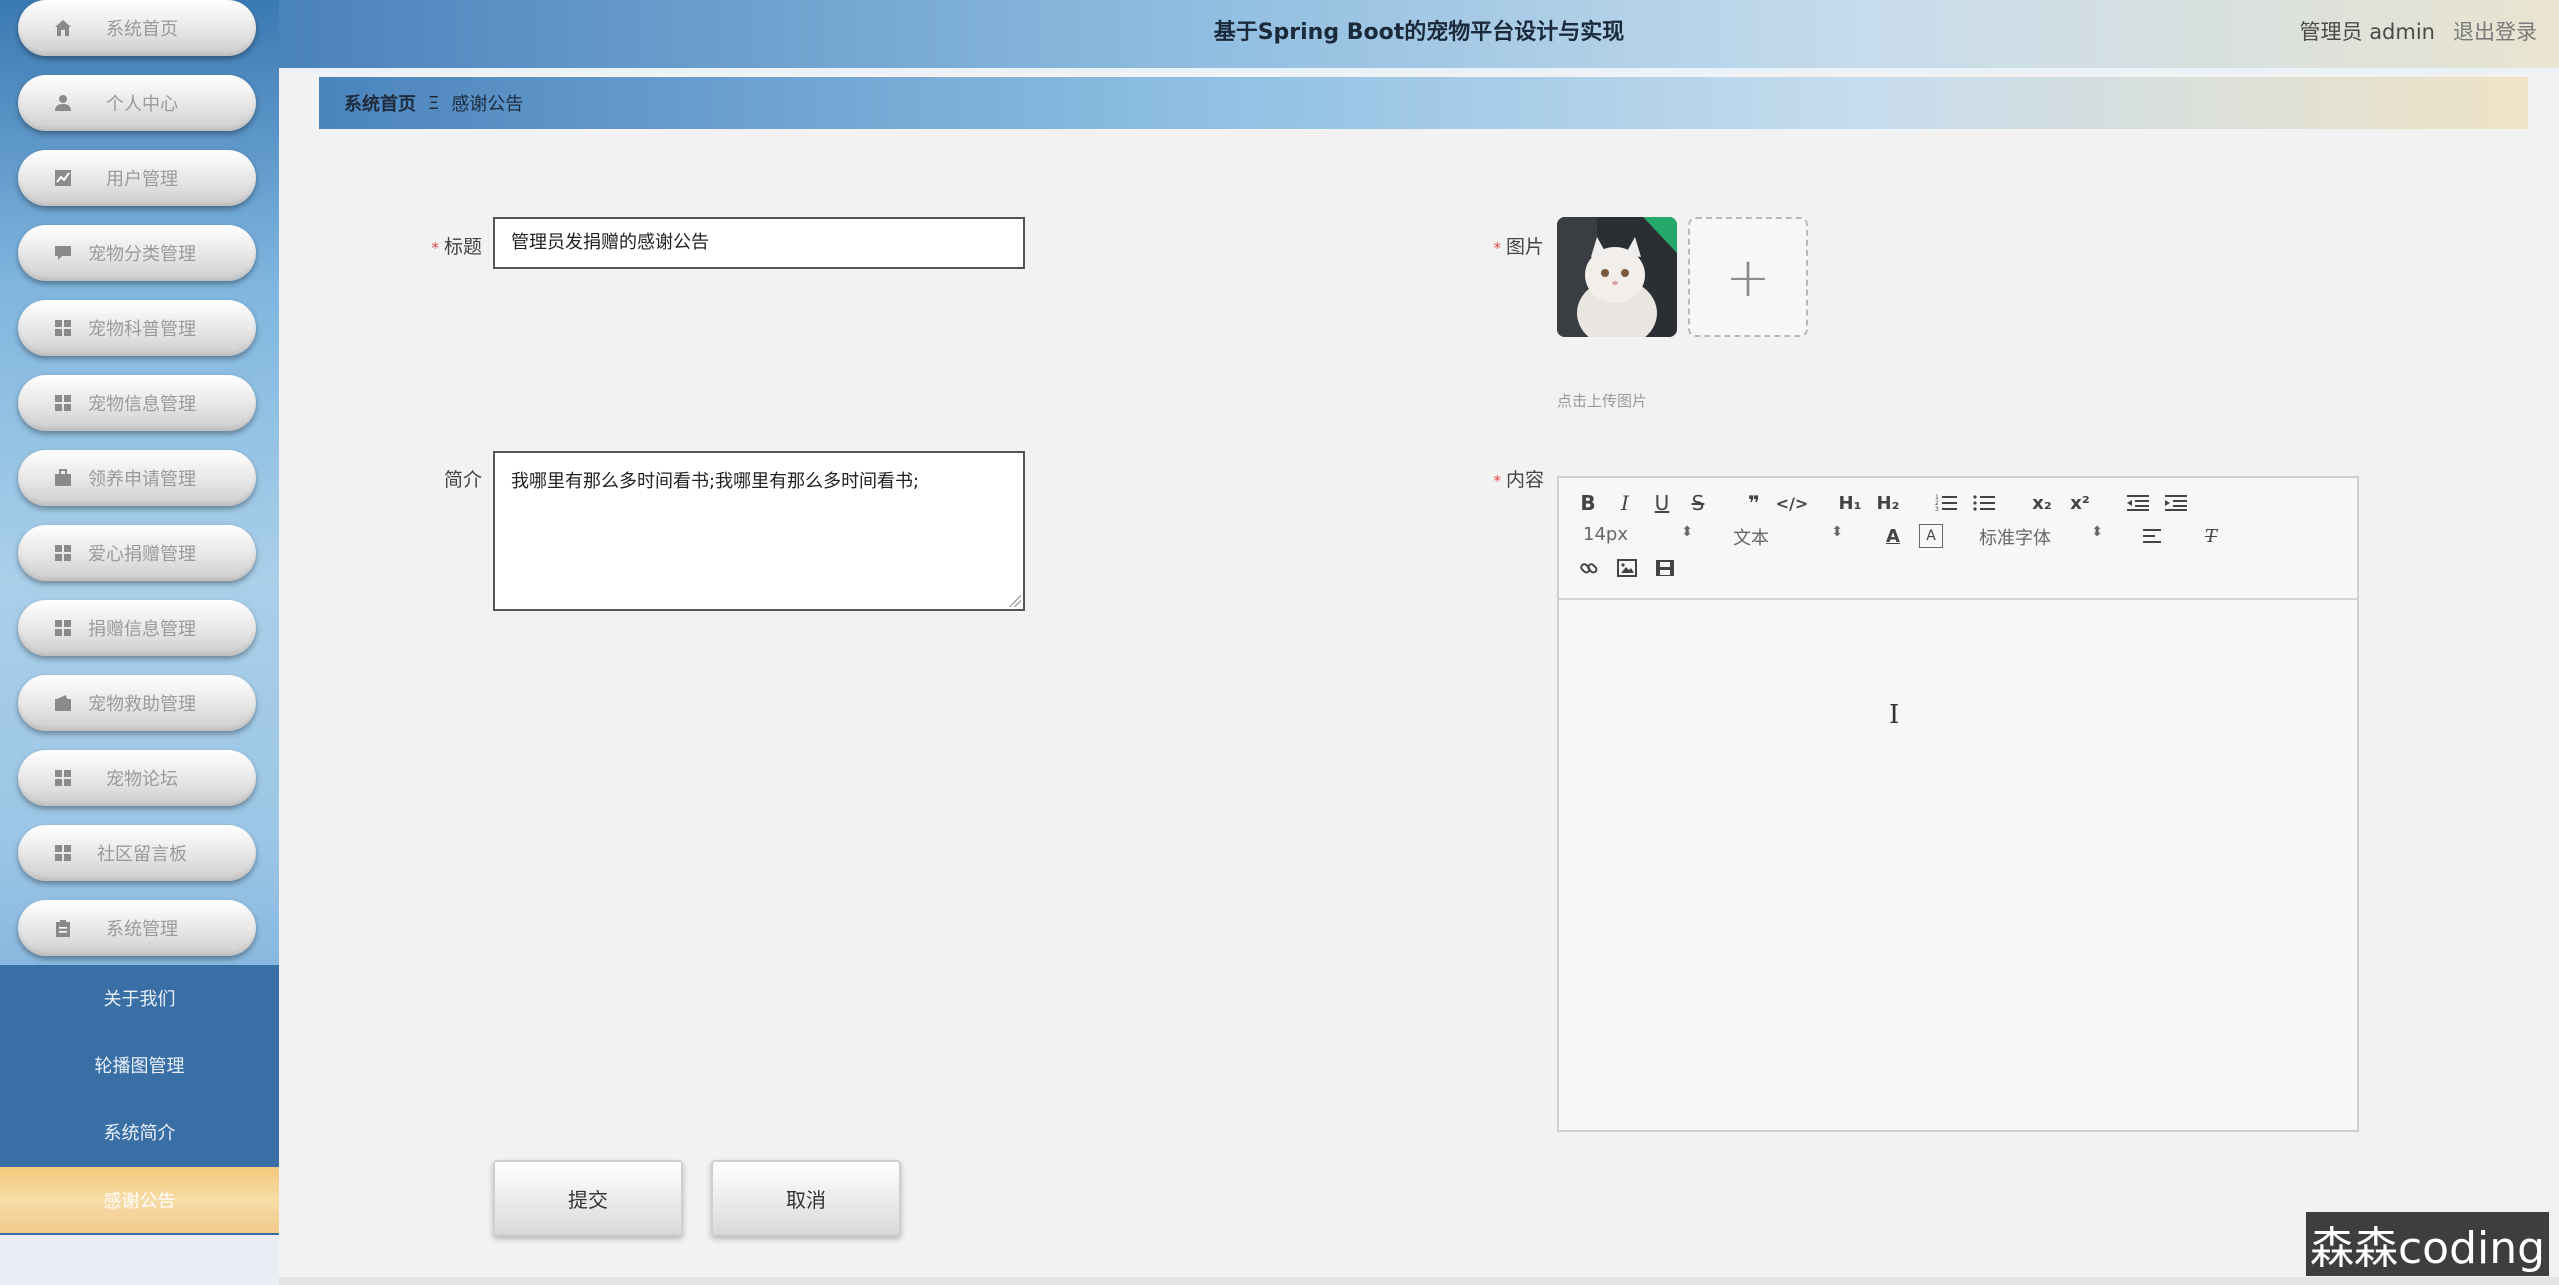 The image size is (2559, 1285). What do you see at coordinates (63, 178) in the screenshot?
I see `chart-icon` at bounding box center [63, 178].